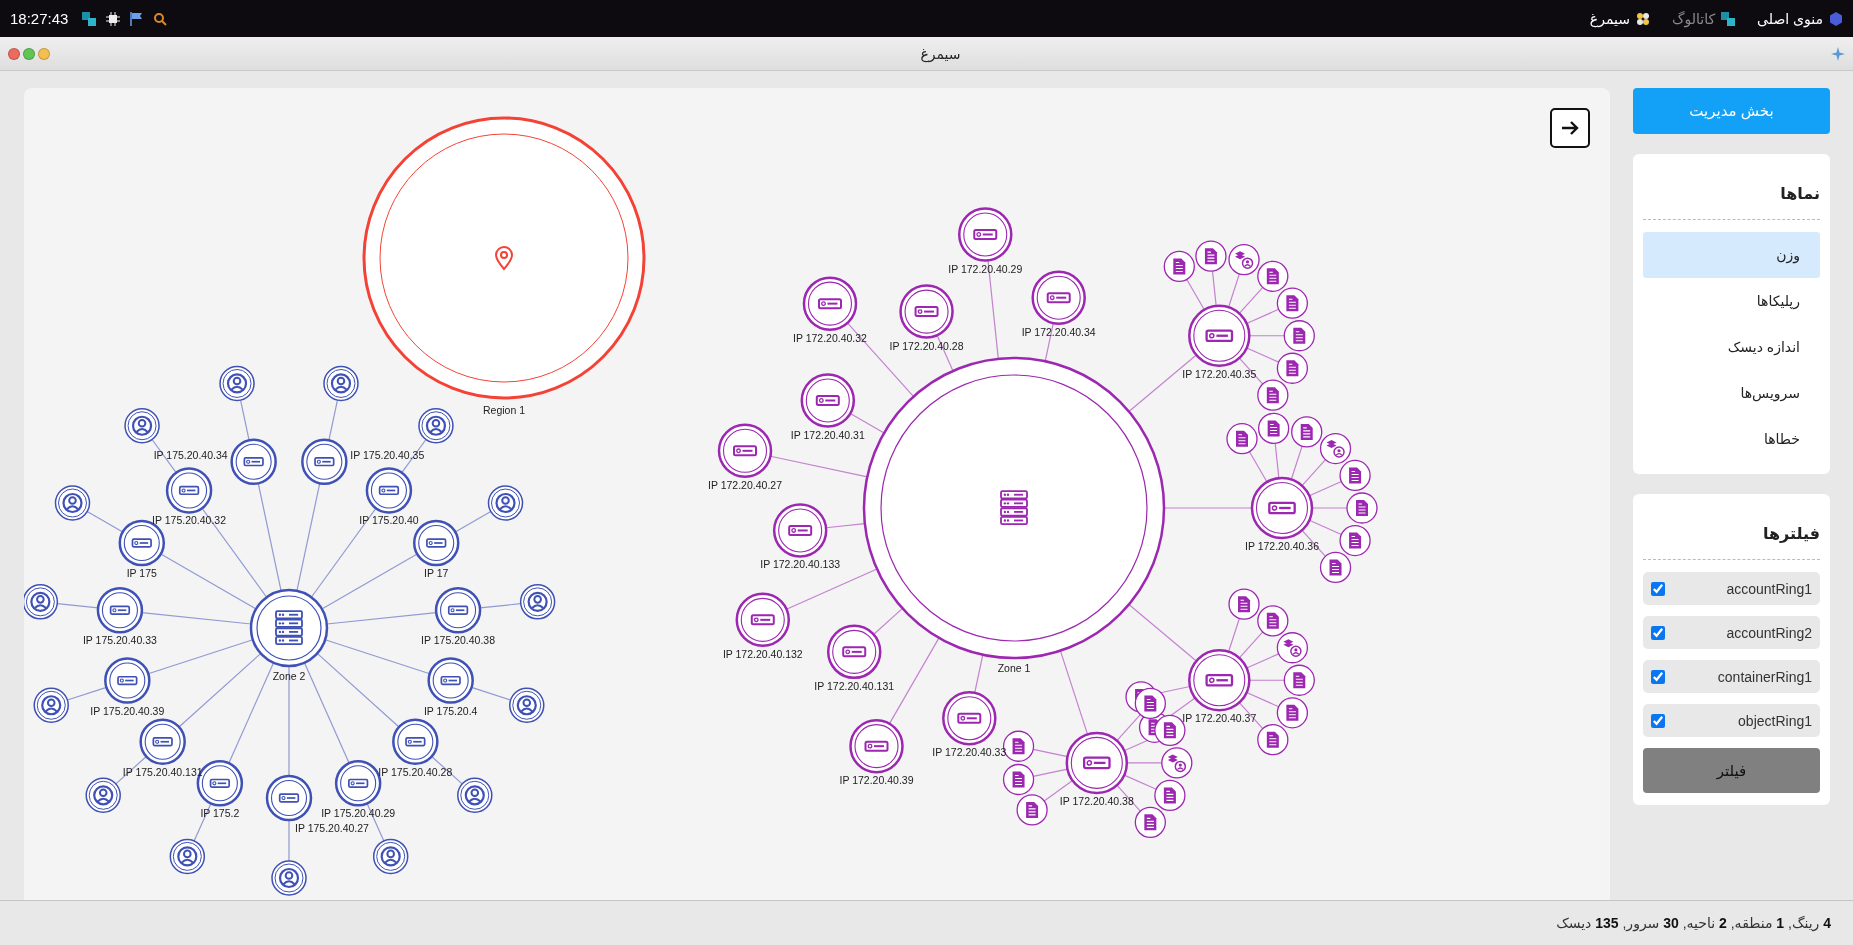 This screenshot has height=945, width=1853. I want to click on close-button, so click(14, 53).